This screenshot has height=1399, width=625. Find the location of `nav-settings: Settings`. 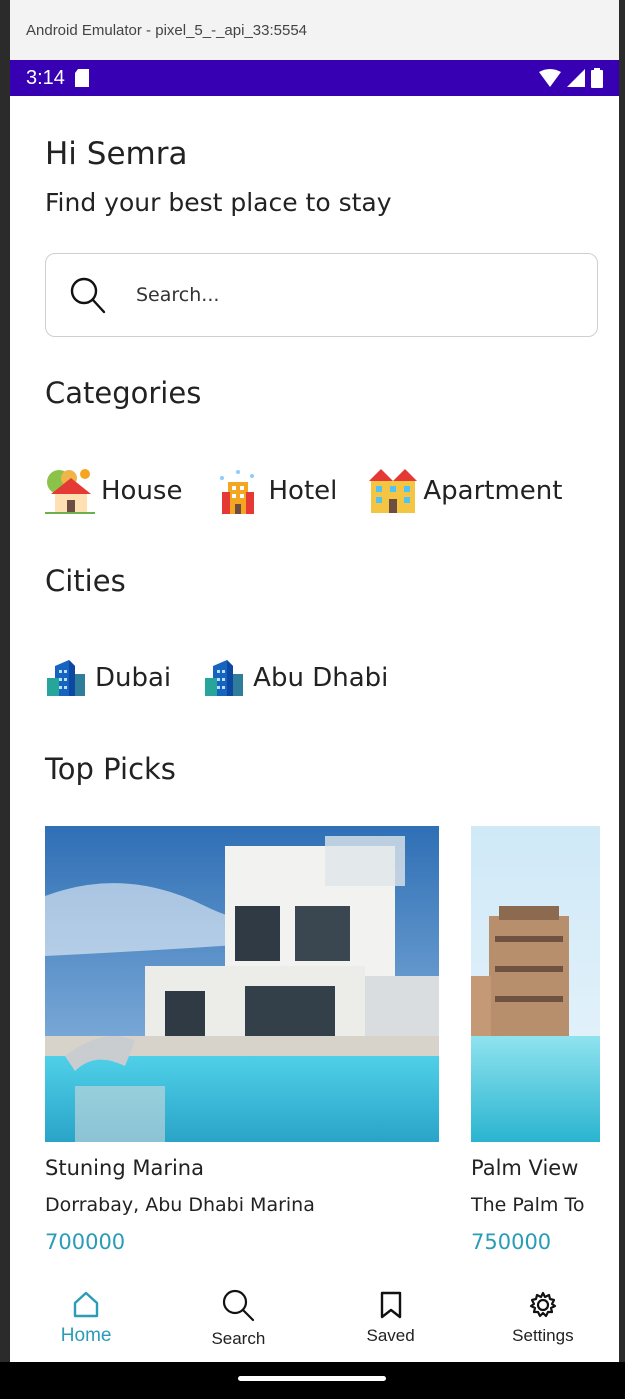

nav-settings: Settings is located at coordinates (543, 1318).